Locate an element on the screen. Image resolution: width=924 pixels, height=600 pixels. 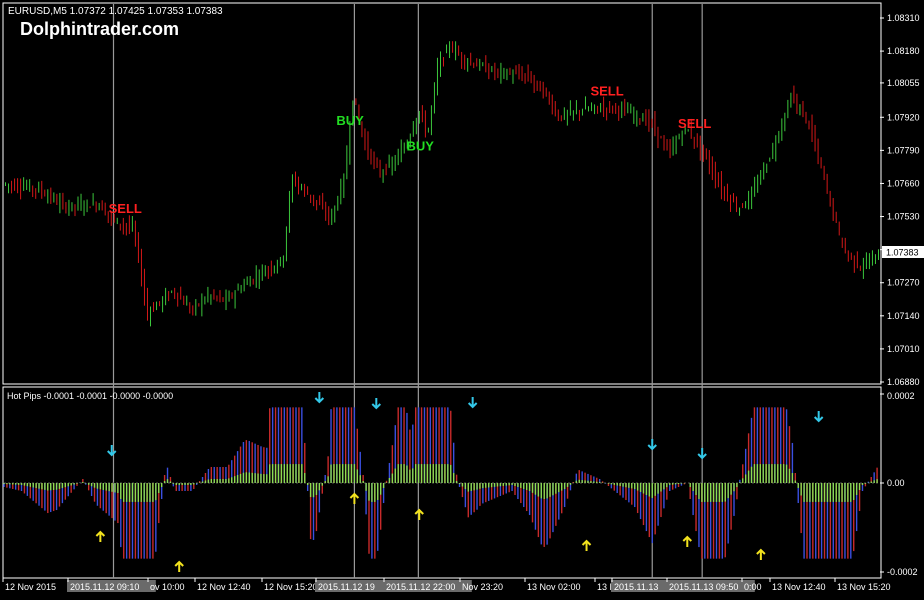
time-axis-label: 2015.11.12 22:00 is located at coordinates (420, 587).